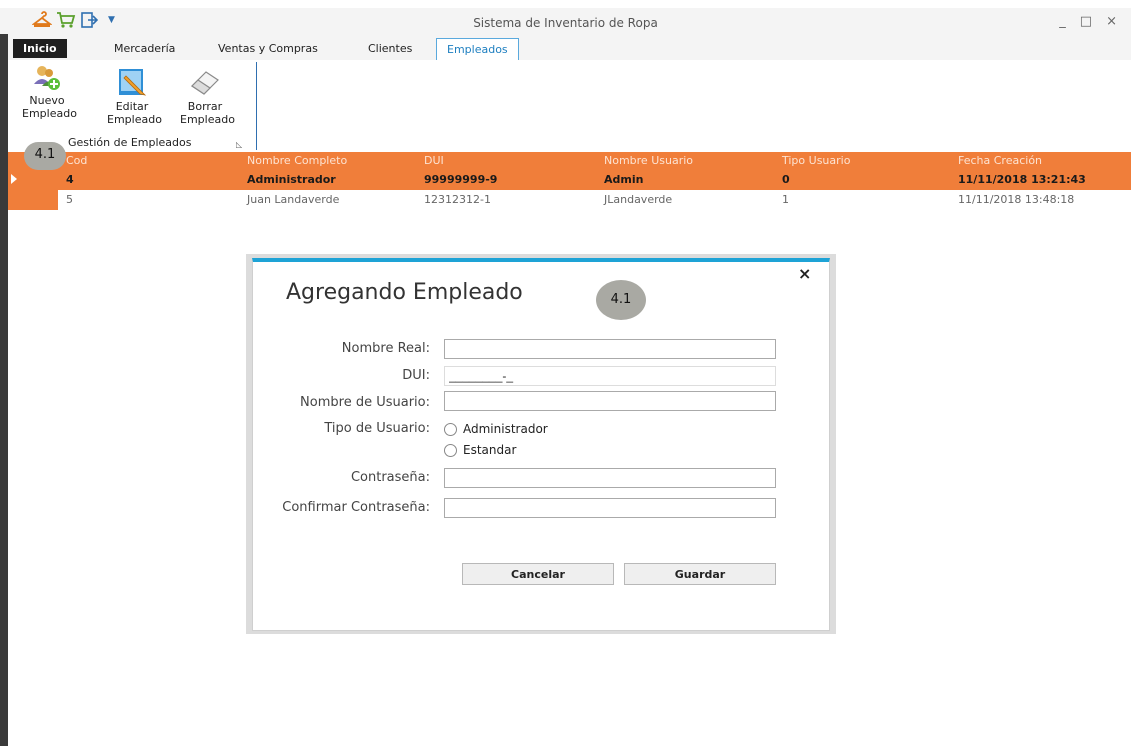 Image resolution: width=1131 pixels, height=746 pixels. I want to click on nombre-usuario-input, so click(610, 401).